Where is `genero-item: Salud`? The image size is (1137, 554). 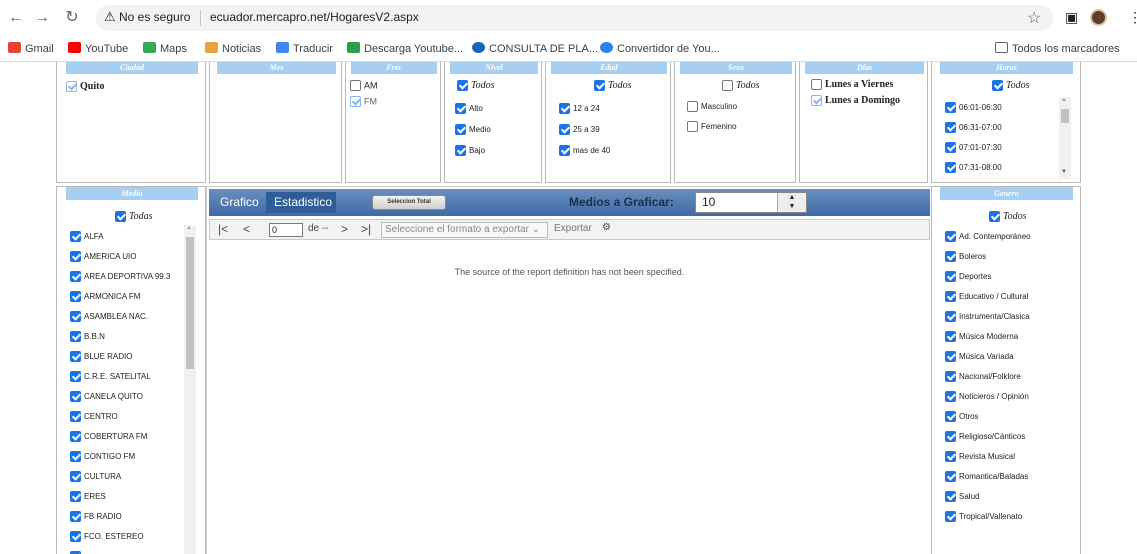 genero-item: Salud is located at coordinates (962, 496).